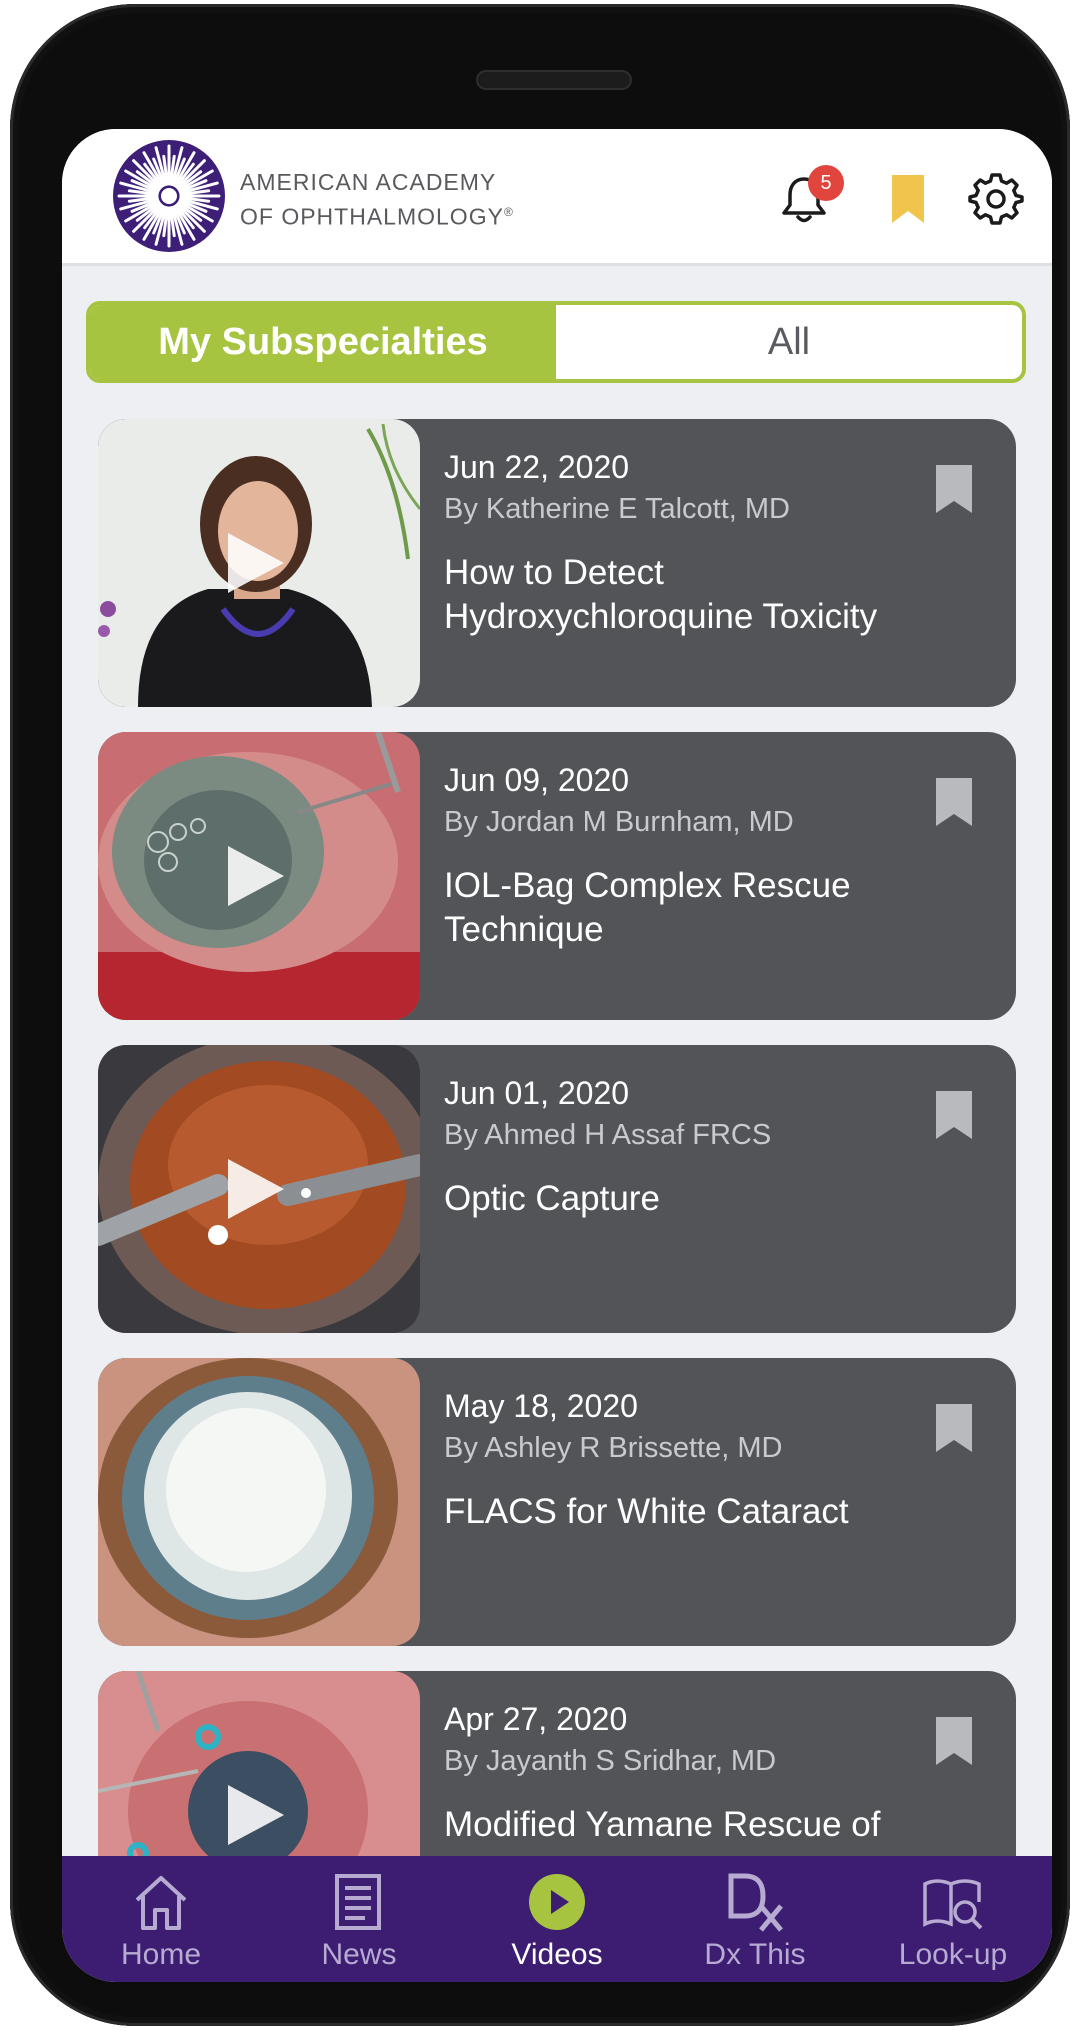 This screenshot has width=1080, height=2031. What do you see at coordinates (541, 1406) in the screenshot?
I see `video-date: May 18, 2020` at bounding box center [541, 1406].